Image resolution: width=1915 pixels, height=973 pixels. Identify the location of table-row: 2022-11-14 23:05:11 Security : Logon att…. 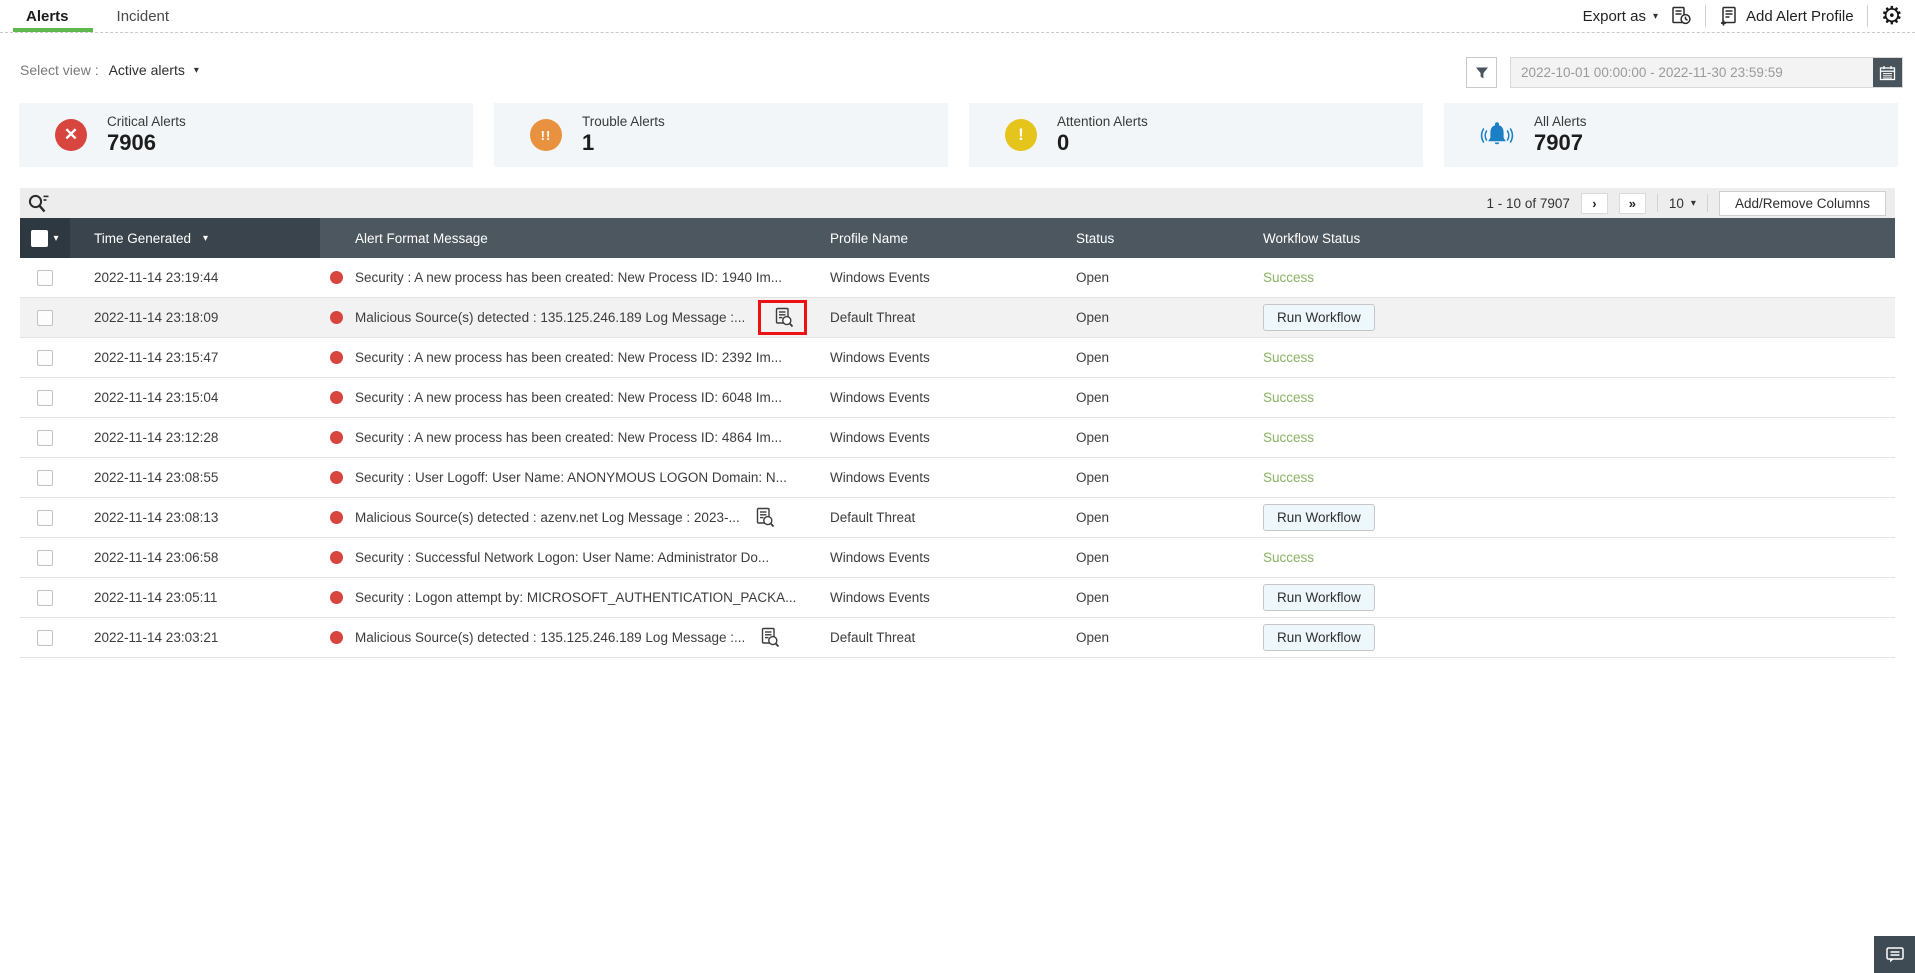
(957, 598).